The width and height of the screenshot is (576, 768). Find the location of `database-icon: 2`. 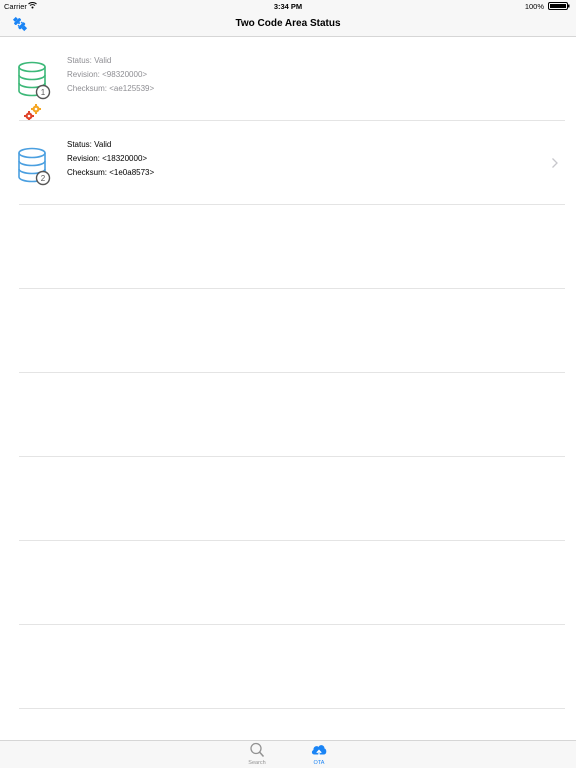

database-icon: 2 is located at coordinates (34, 166).